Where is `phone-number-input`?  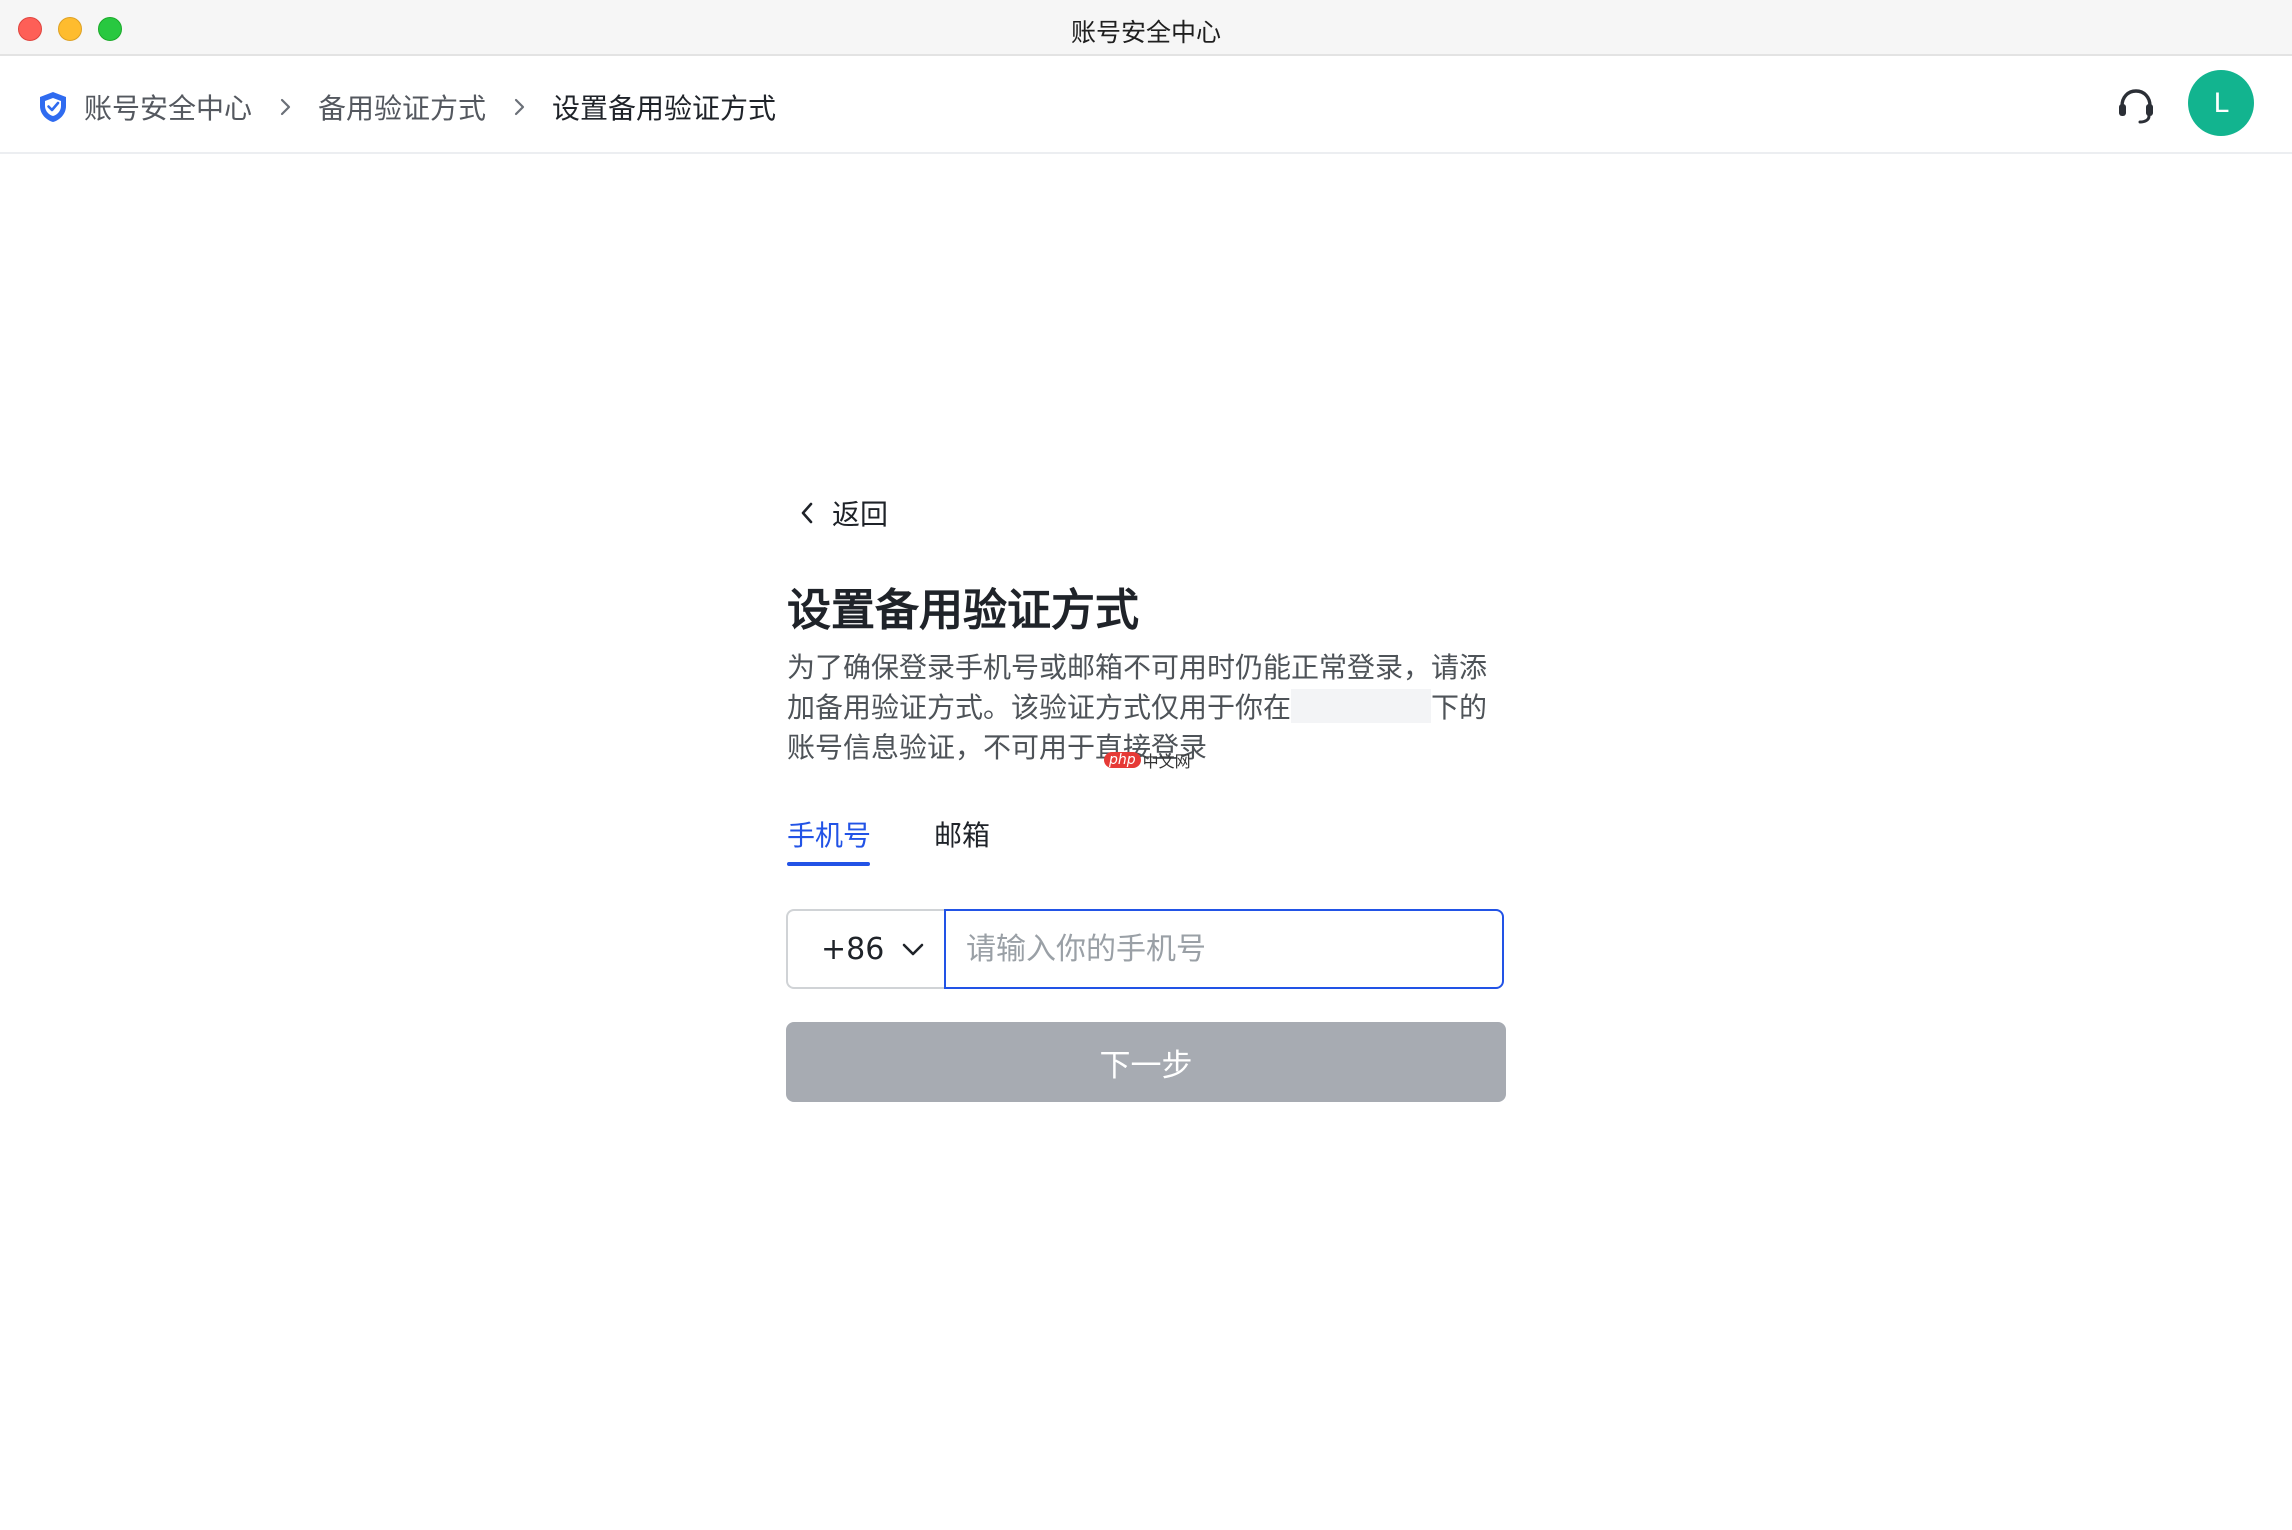 phone-number-input is located at coordinates (1224, 949).